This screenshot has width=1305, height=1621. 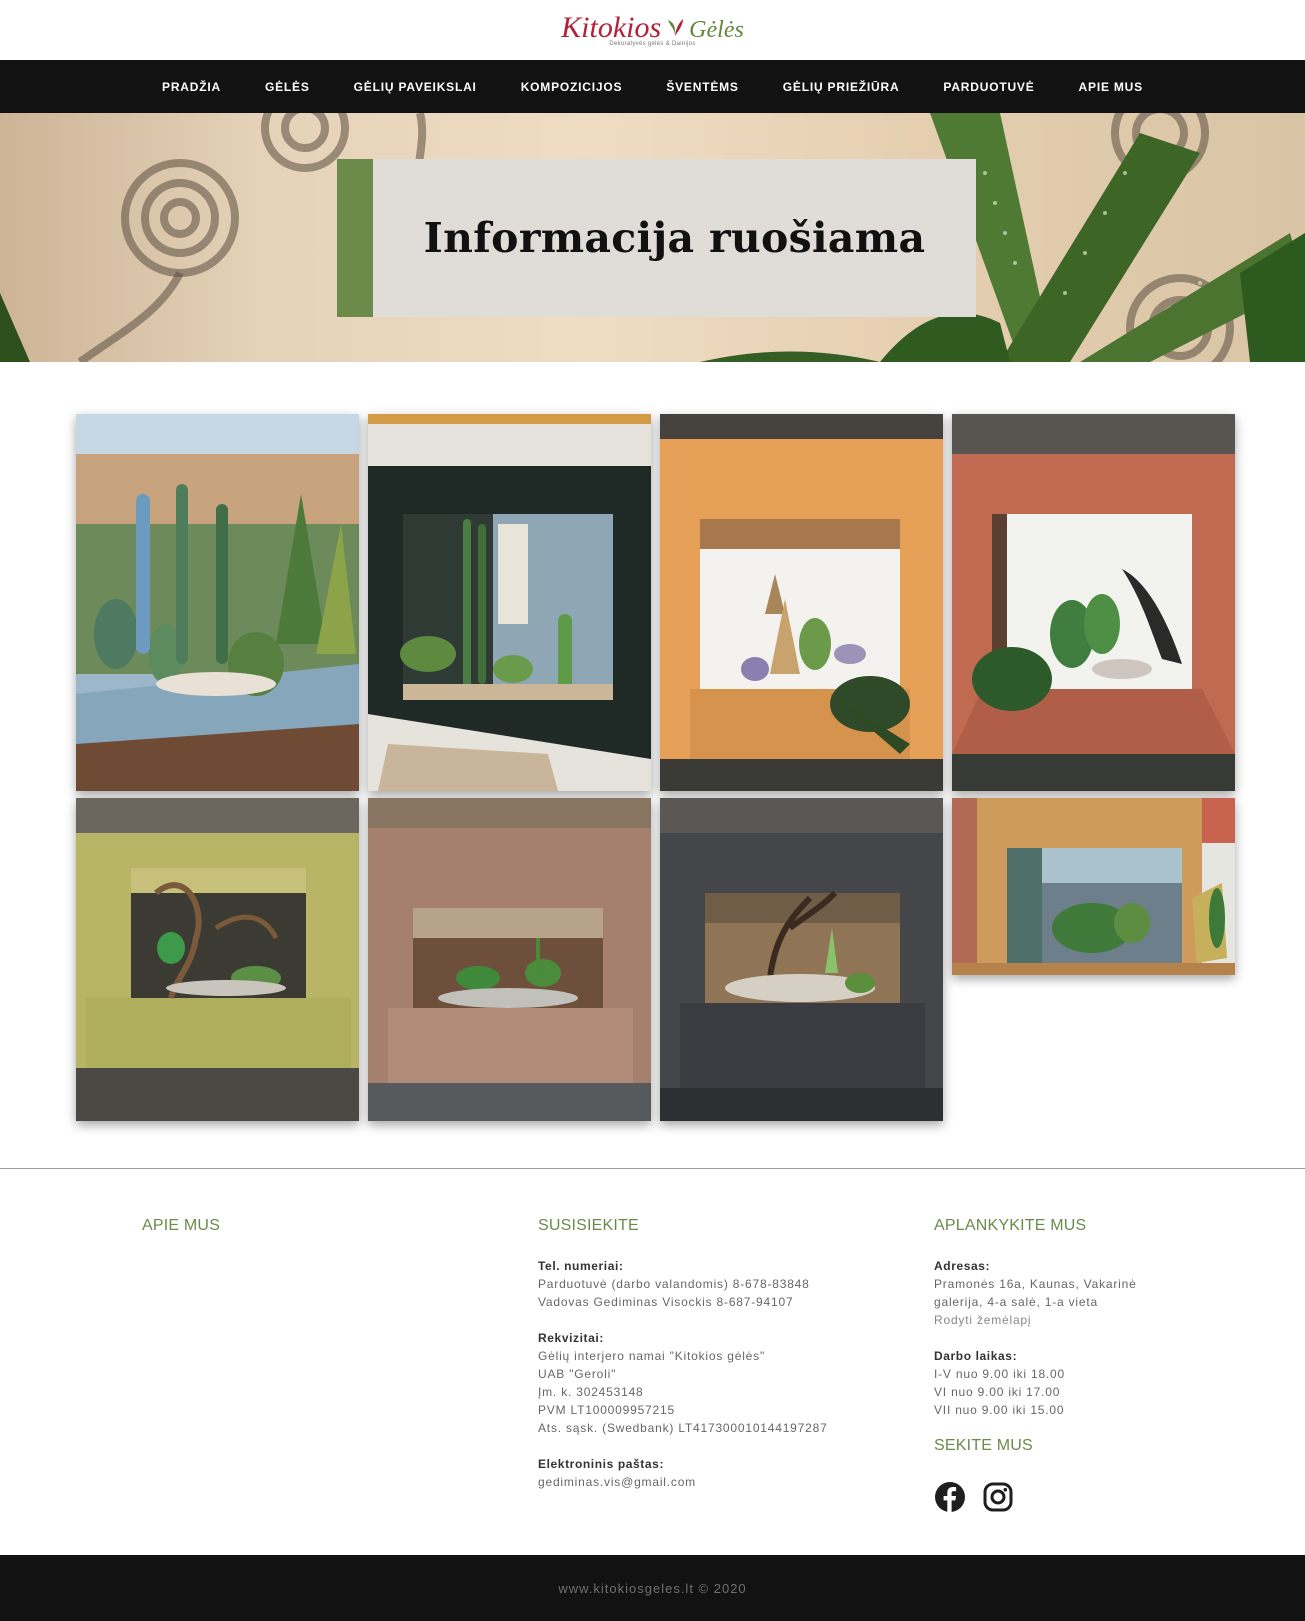 What do you see at coordinates (666, 1302) in the screenshot?
I see `phone-line-manager: Vadovas Gediminas Visockis 8-687-94107` at bounding box center [666, 1302].